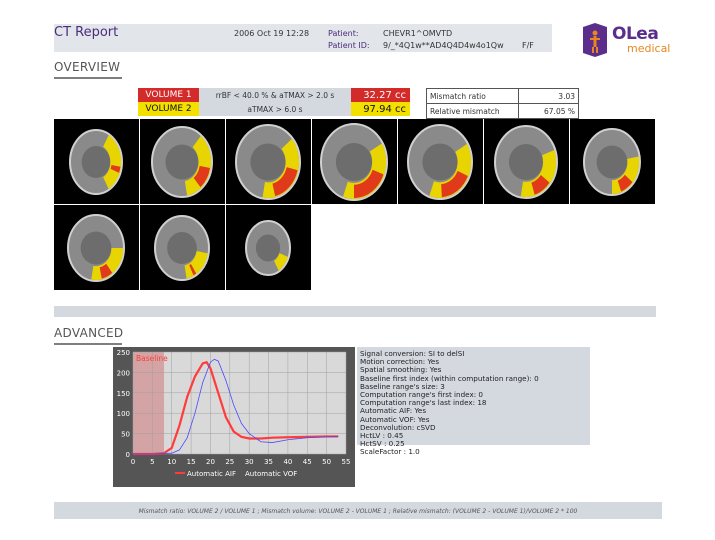 The image size is (715, 540). I want to click on patient-id: 9/_*4Q1w**AD4Q4D4w4o1Qw, so click(443, 45).